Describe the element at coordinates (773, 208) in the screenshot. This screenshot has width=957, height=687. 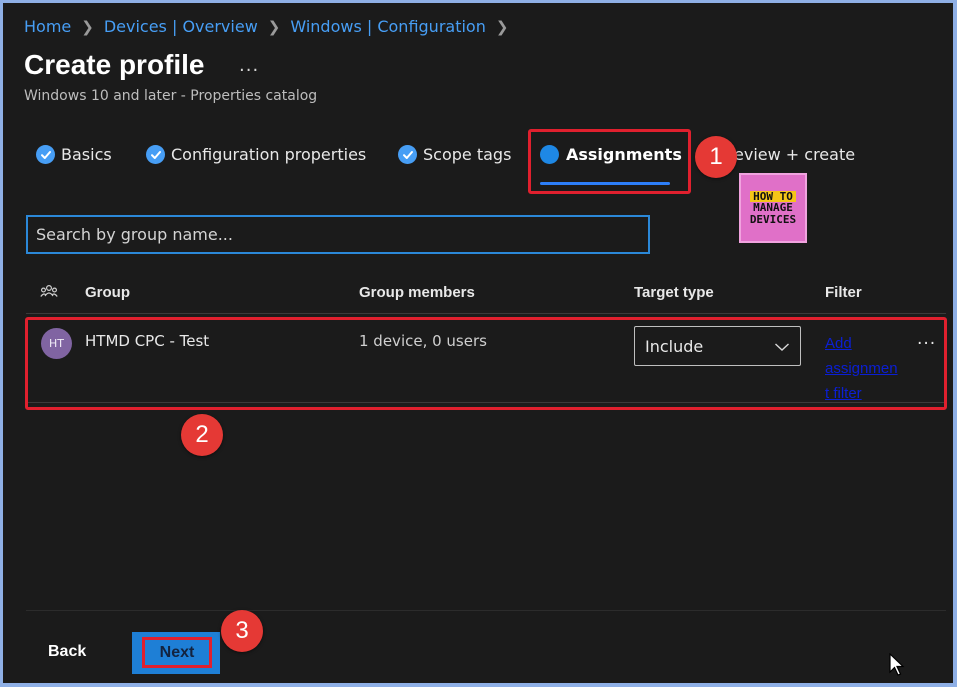
I see `how-to-manage-devices-logo: HOW TO MANAGE DEVICES` at that location.